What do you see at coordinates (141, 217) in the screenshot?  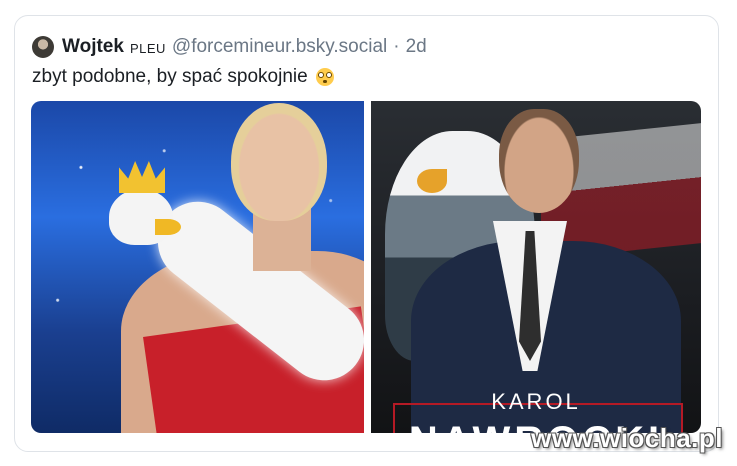 I see `eagle-costume-head` at bounding box center [141, 217].